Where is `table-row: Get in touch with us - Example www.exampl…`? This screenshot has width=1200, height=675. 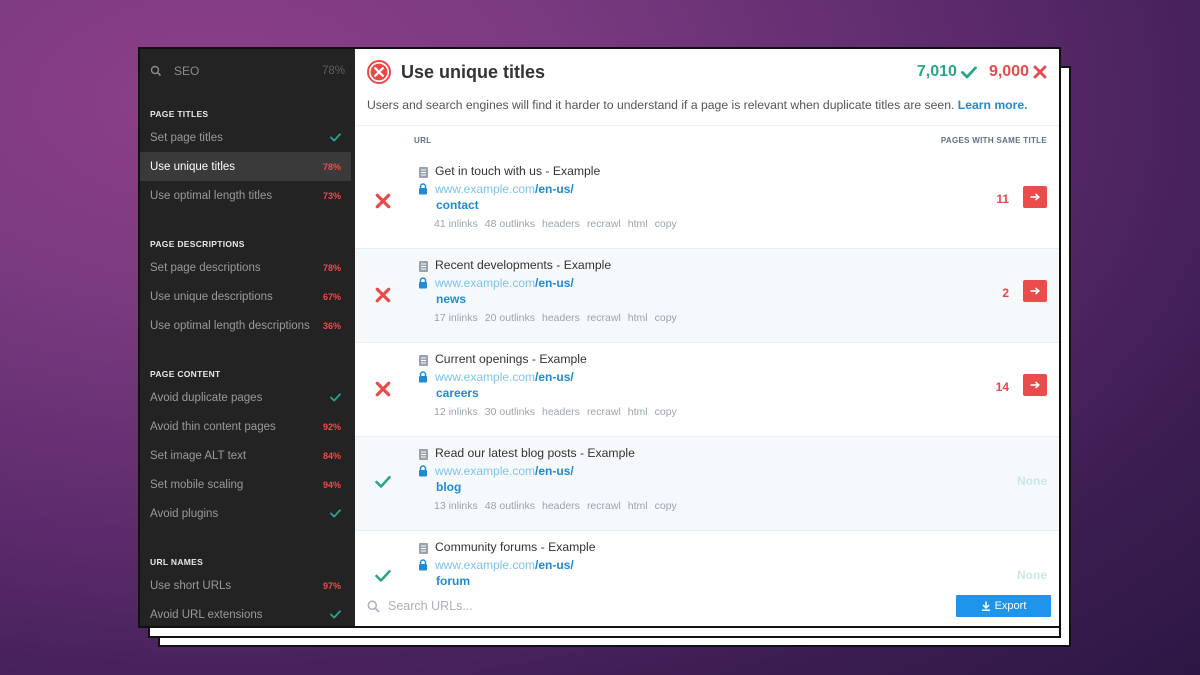
table-row: Get in touch with us - Example www.exampl… is located at coordinates (707, 202).